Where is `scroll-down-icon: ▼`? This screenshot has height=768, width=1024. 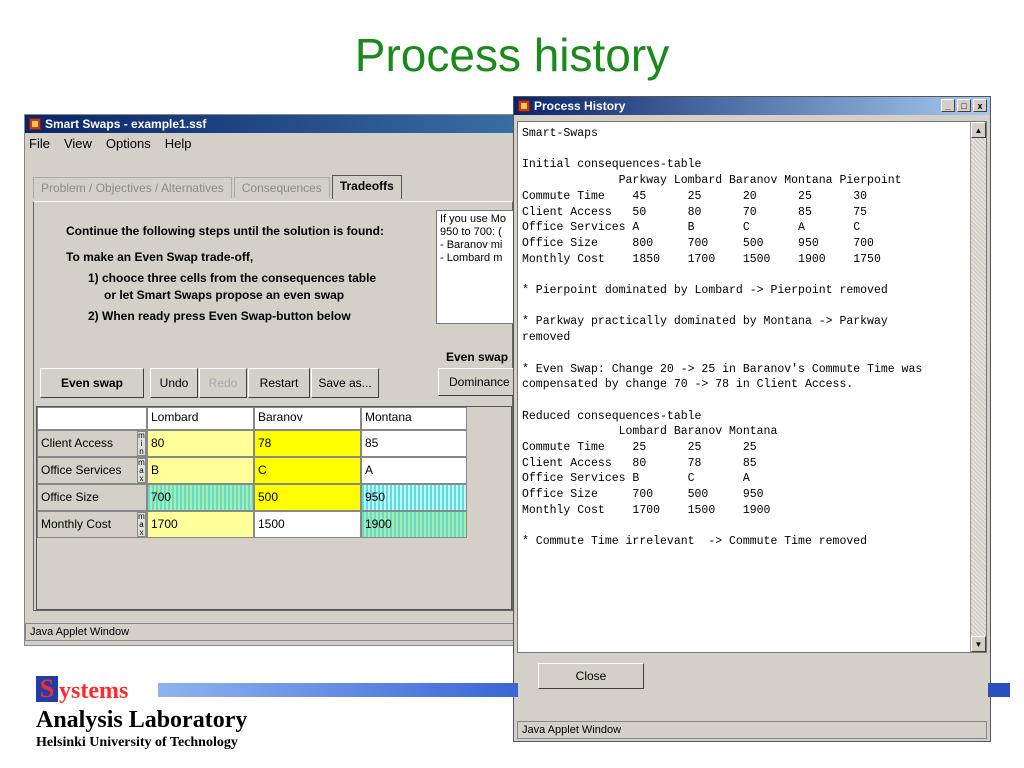
scroll-down-icon: ▼ is located at coordinates (978, 644).